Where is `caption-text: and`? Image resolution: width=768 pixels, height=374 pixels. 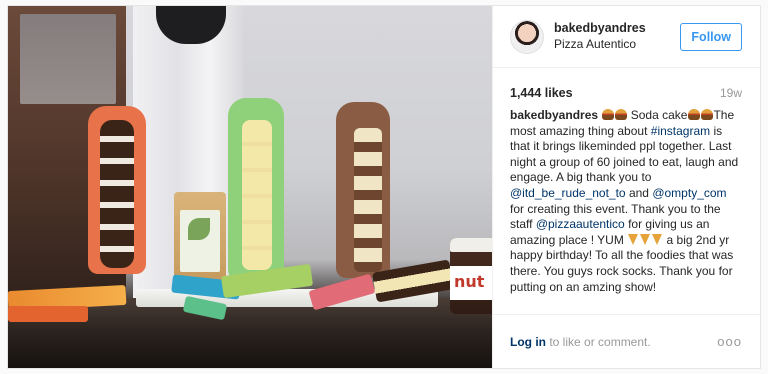
caption-text: and is located at coordinates (638, 192).